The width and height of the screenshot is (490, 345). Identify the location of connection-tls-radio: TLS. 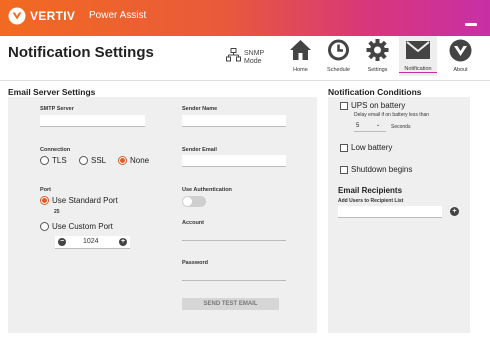
(53, 160).